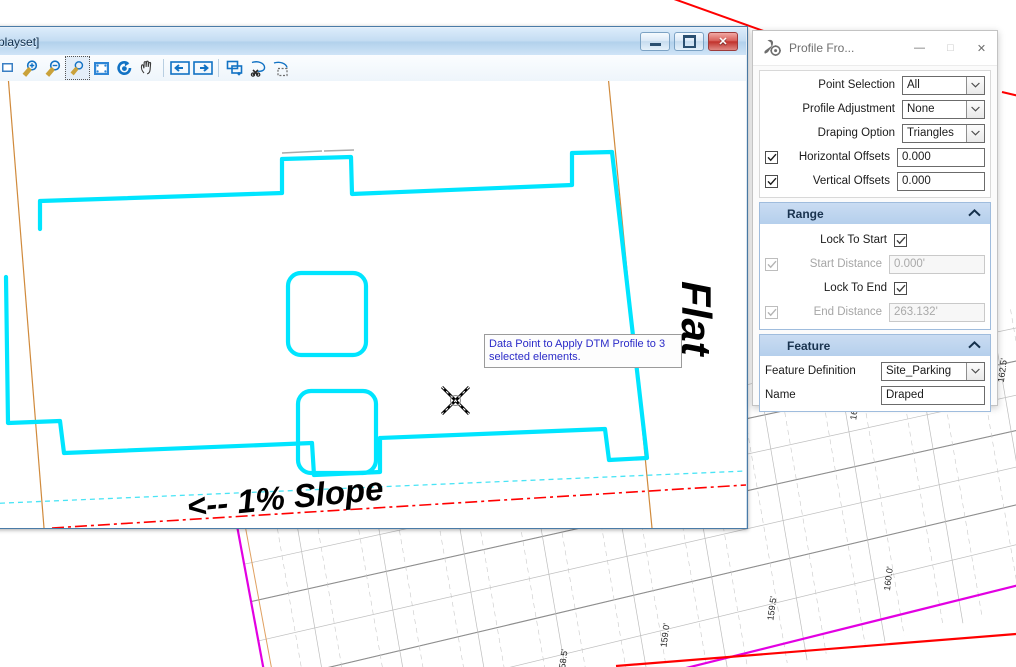 This screenshot has width=1016, height=667. What do you see at coordinates (900, 288) in the screenshot?
I see `lock-to-end-checkbox` at bounding box center [900, 288].